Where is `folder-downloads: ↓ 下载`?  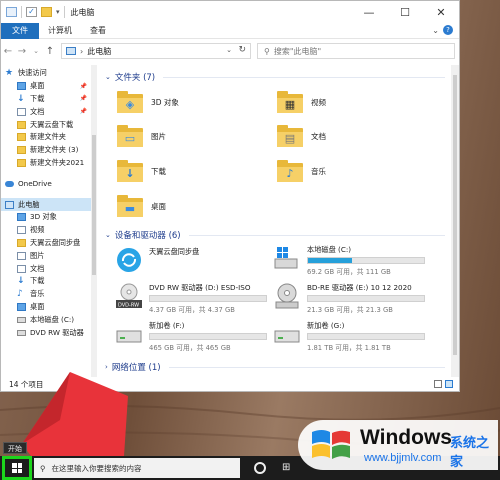 folder-downloads: ↓ 下载 is located at coordinates (141, 171).